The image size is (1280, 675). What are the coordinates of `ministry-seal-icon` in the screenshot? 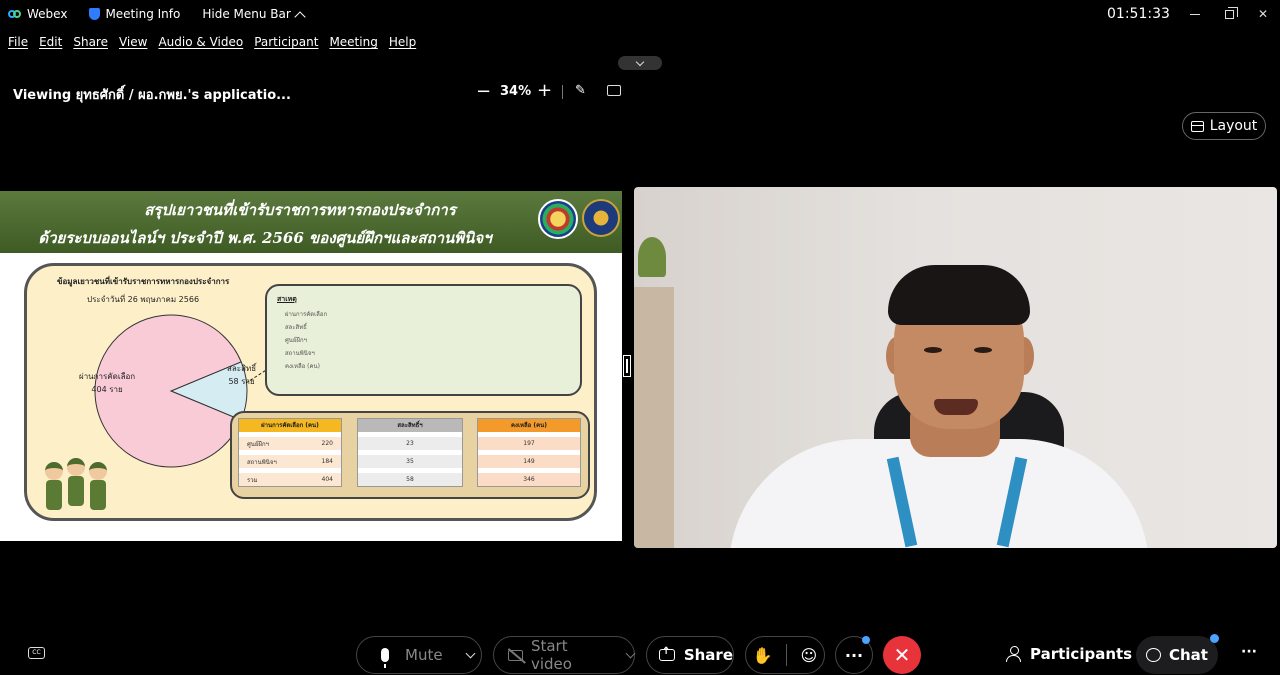 It's located at (601, 218).